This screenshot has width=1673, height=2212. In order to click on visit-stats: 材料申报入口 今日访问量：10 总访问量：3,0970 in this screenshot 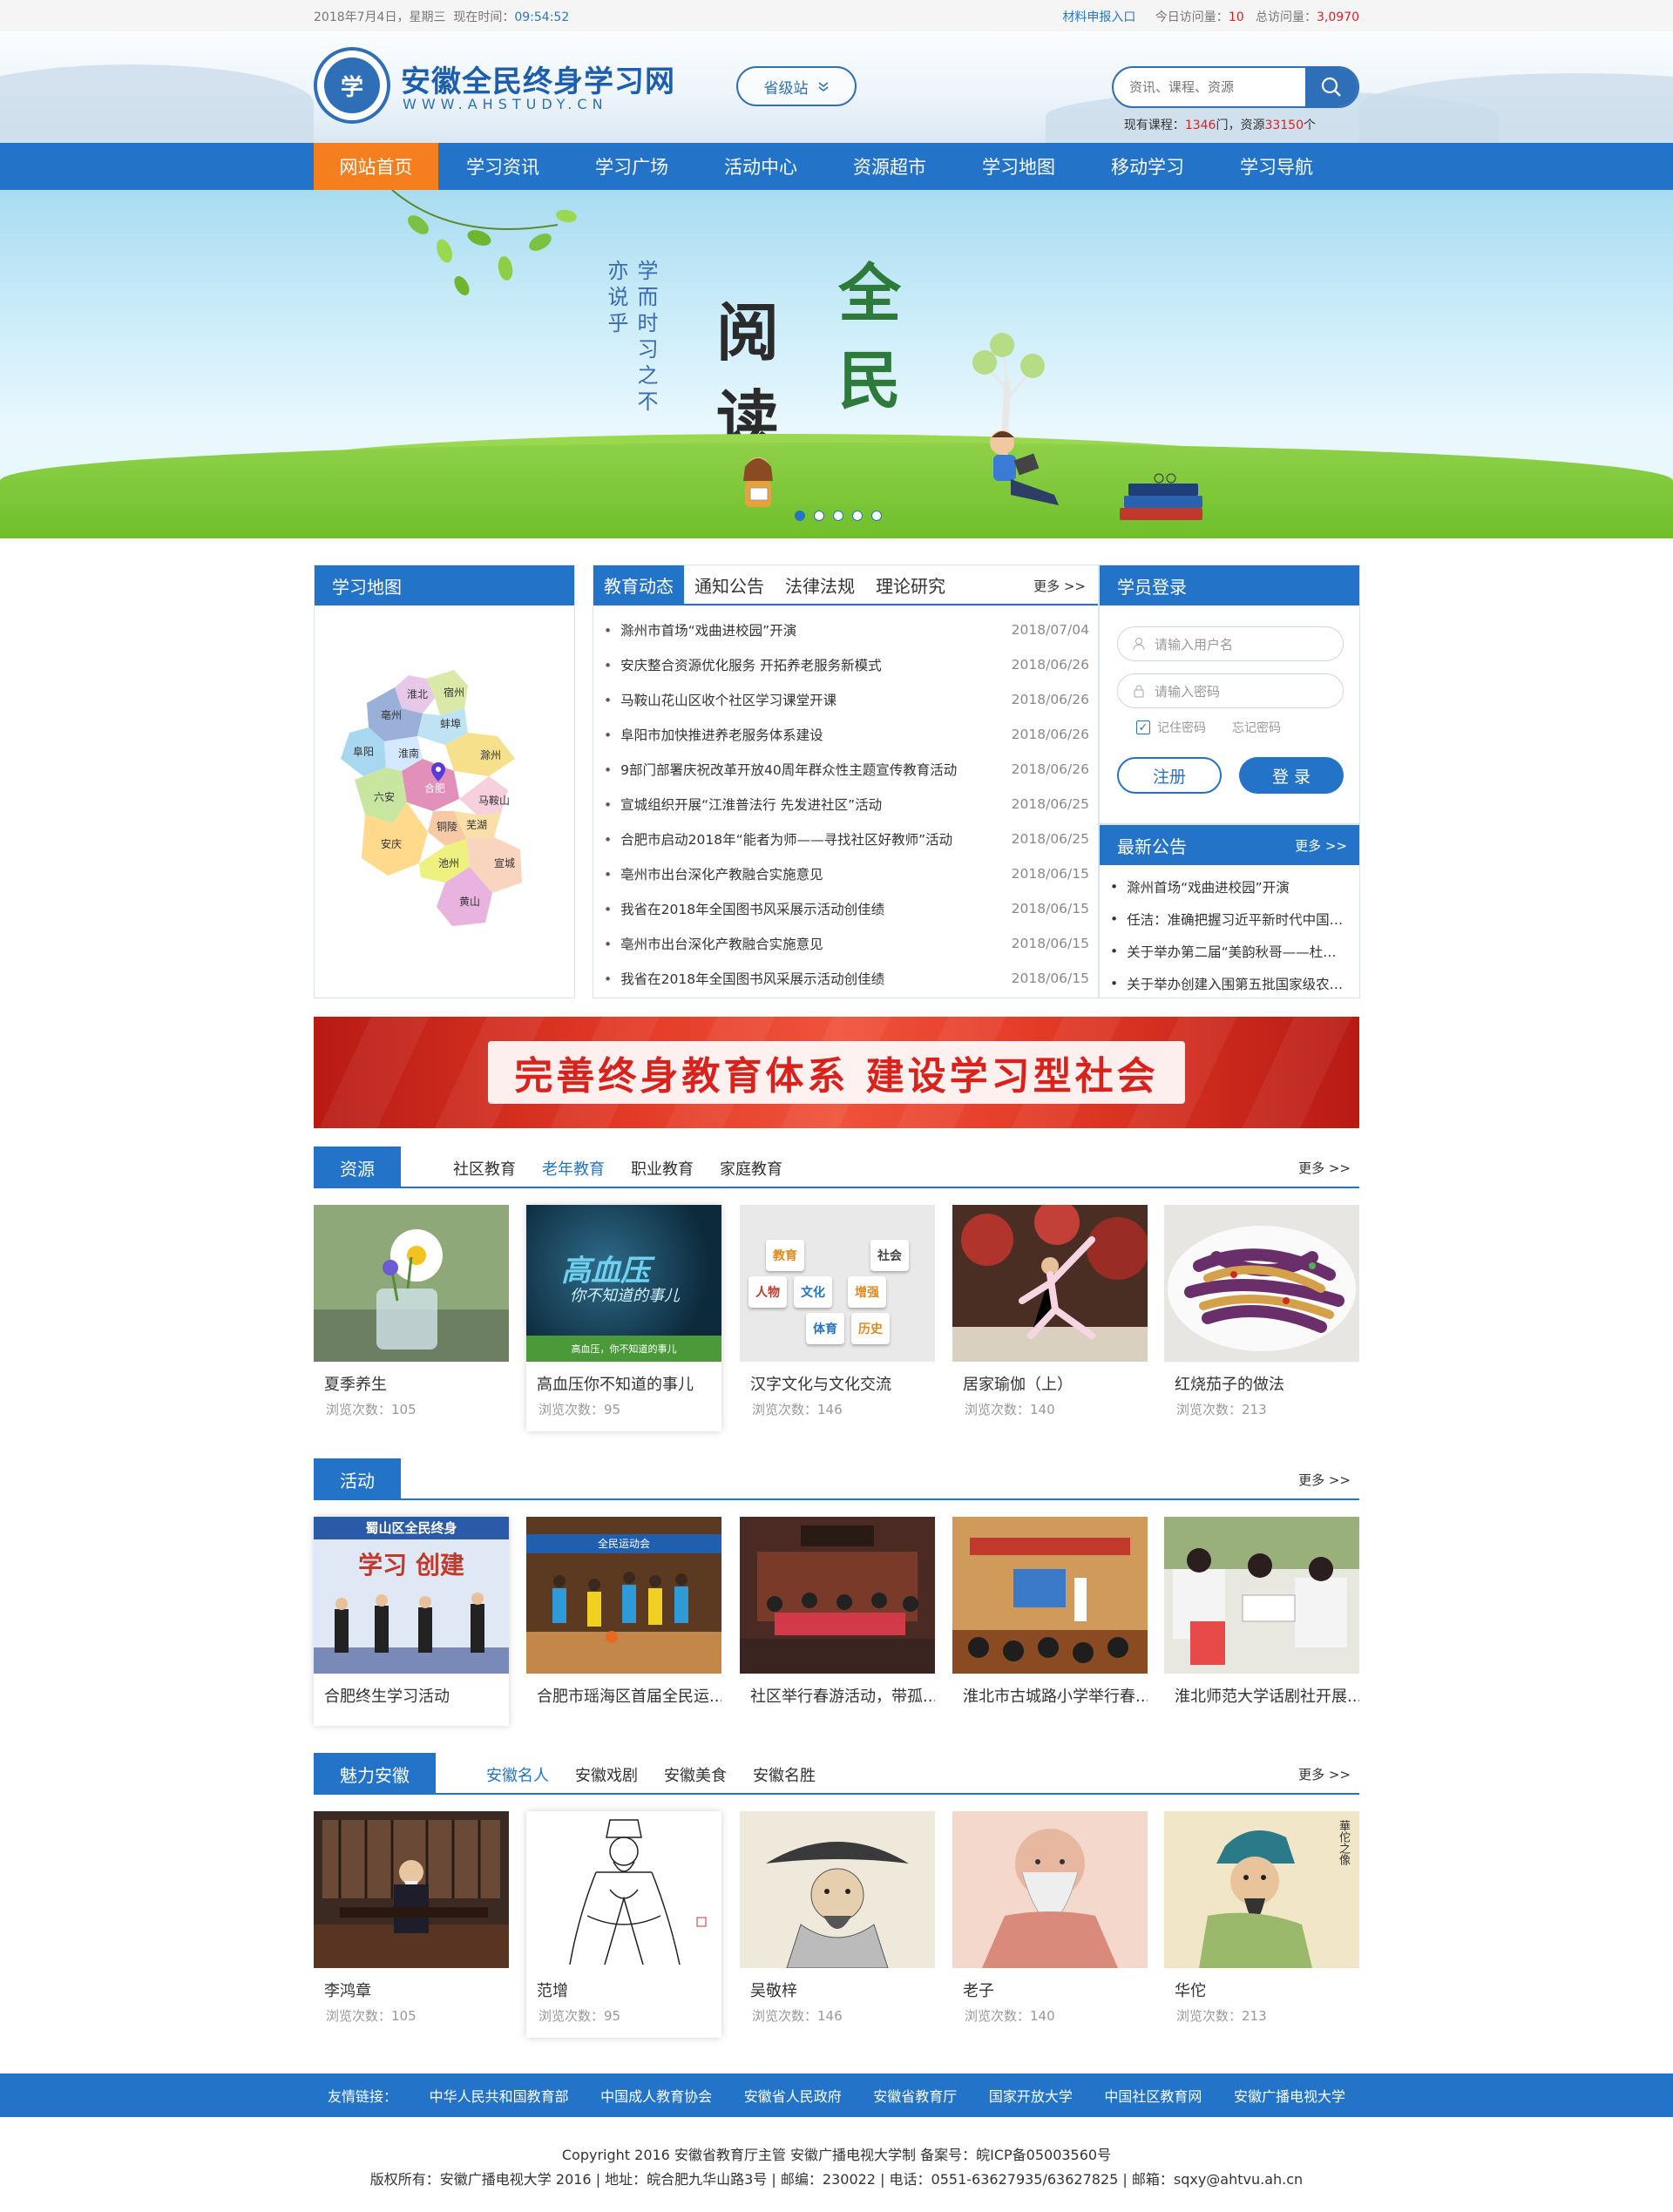, I will do `click(1210, 16)`.